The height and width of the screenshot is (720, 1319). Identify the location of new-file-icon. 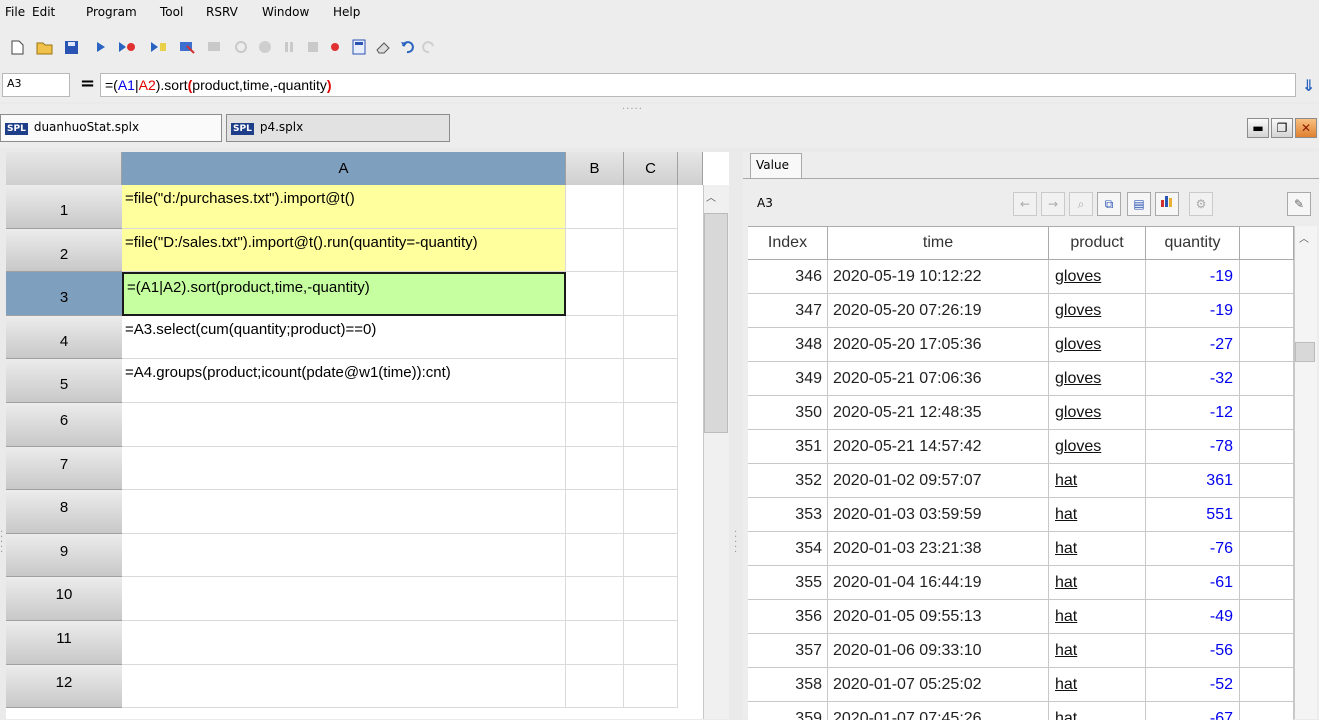
(17, 47).